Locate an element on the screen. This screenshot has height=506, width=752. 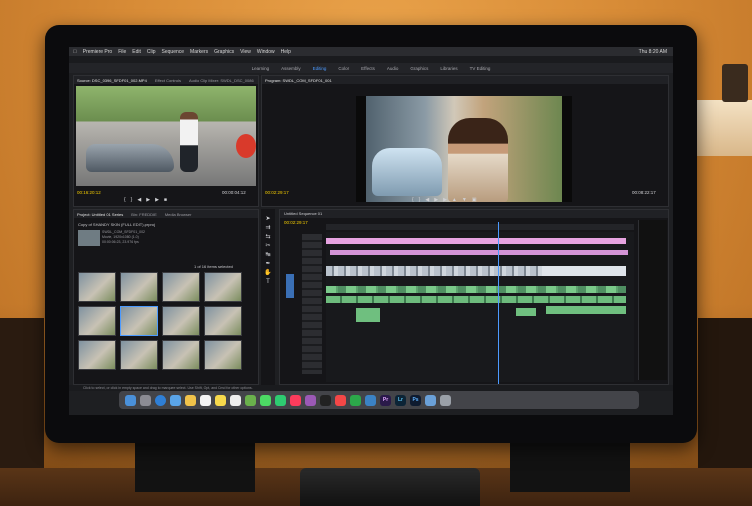
selection-tool-icon: ➤ is located at coordinates (268, 219).